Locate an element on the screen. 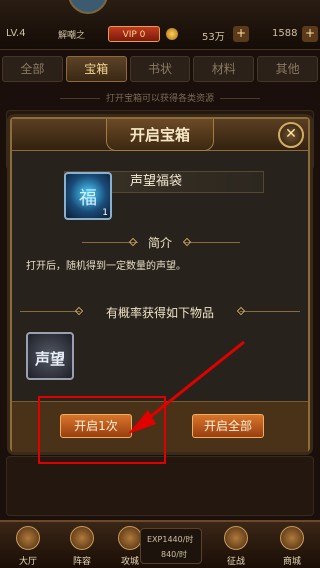 The image size is (320, 568). player-name: 解嘲之 is located at coordinates (72, 36).